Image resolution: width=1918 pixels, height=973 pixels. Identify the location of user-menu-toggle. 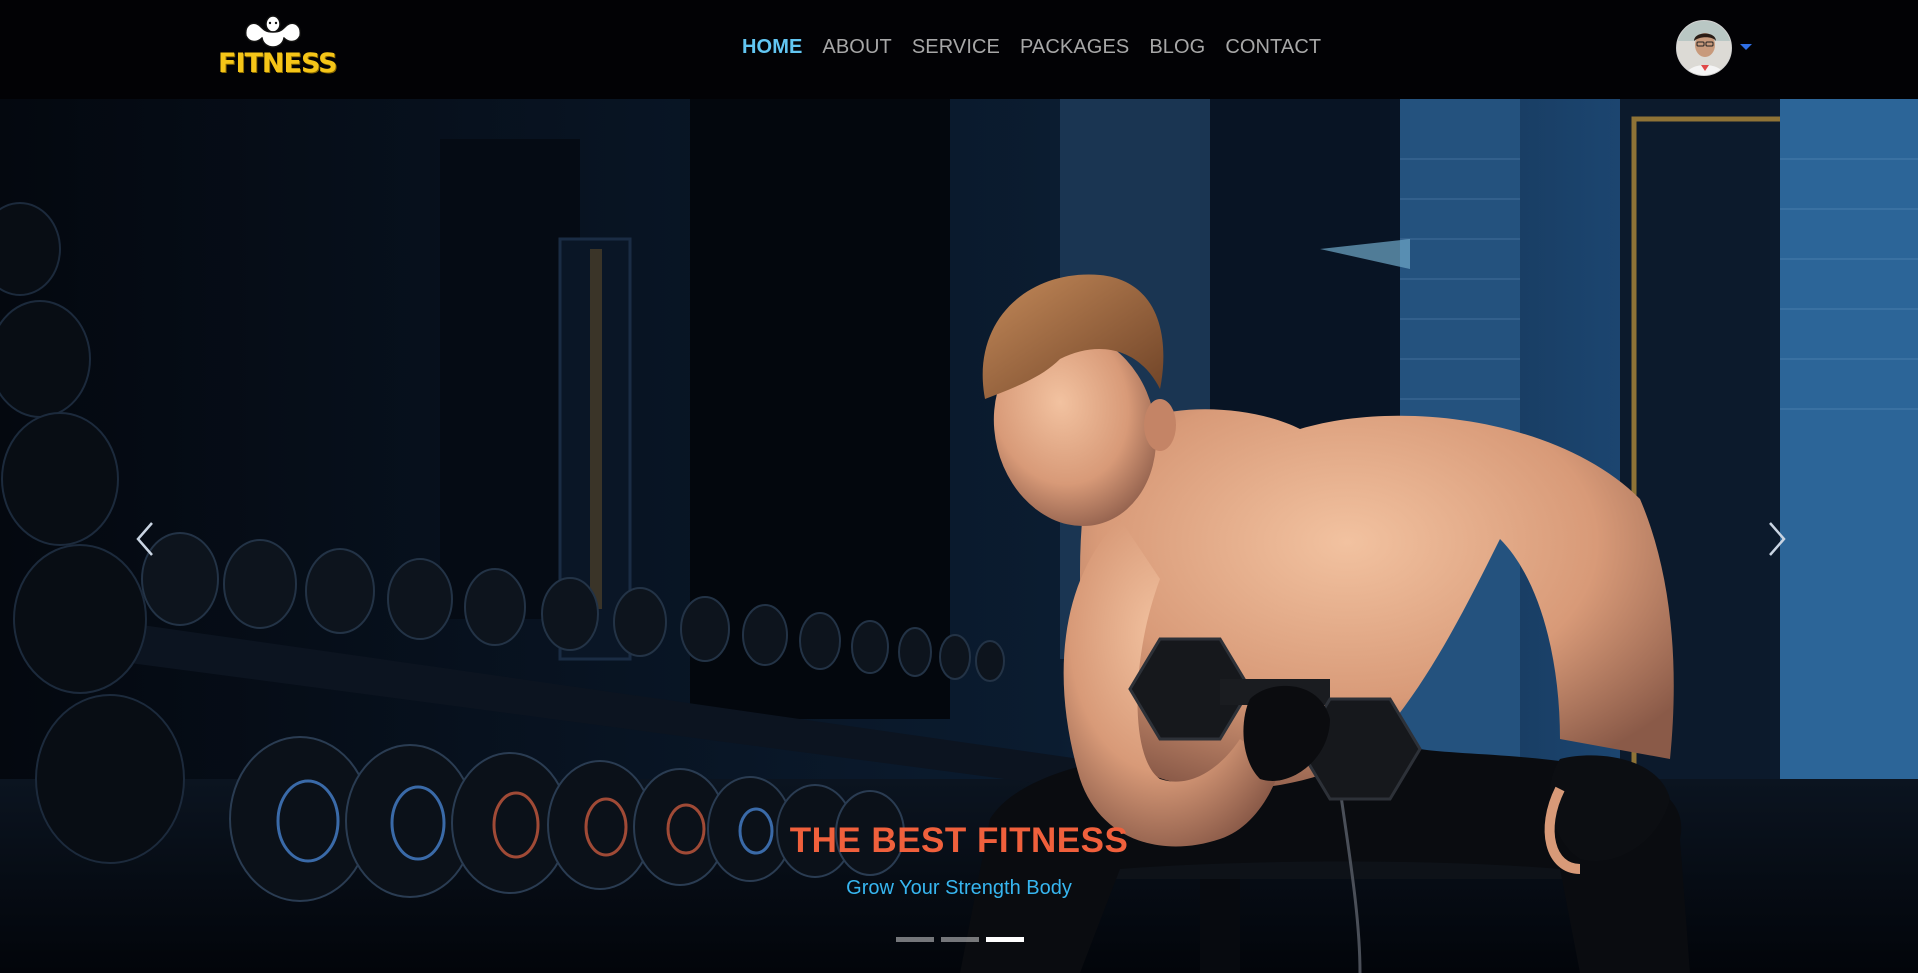
(1714, 49).